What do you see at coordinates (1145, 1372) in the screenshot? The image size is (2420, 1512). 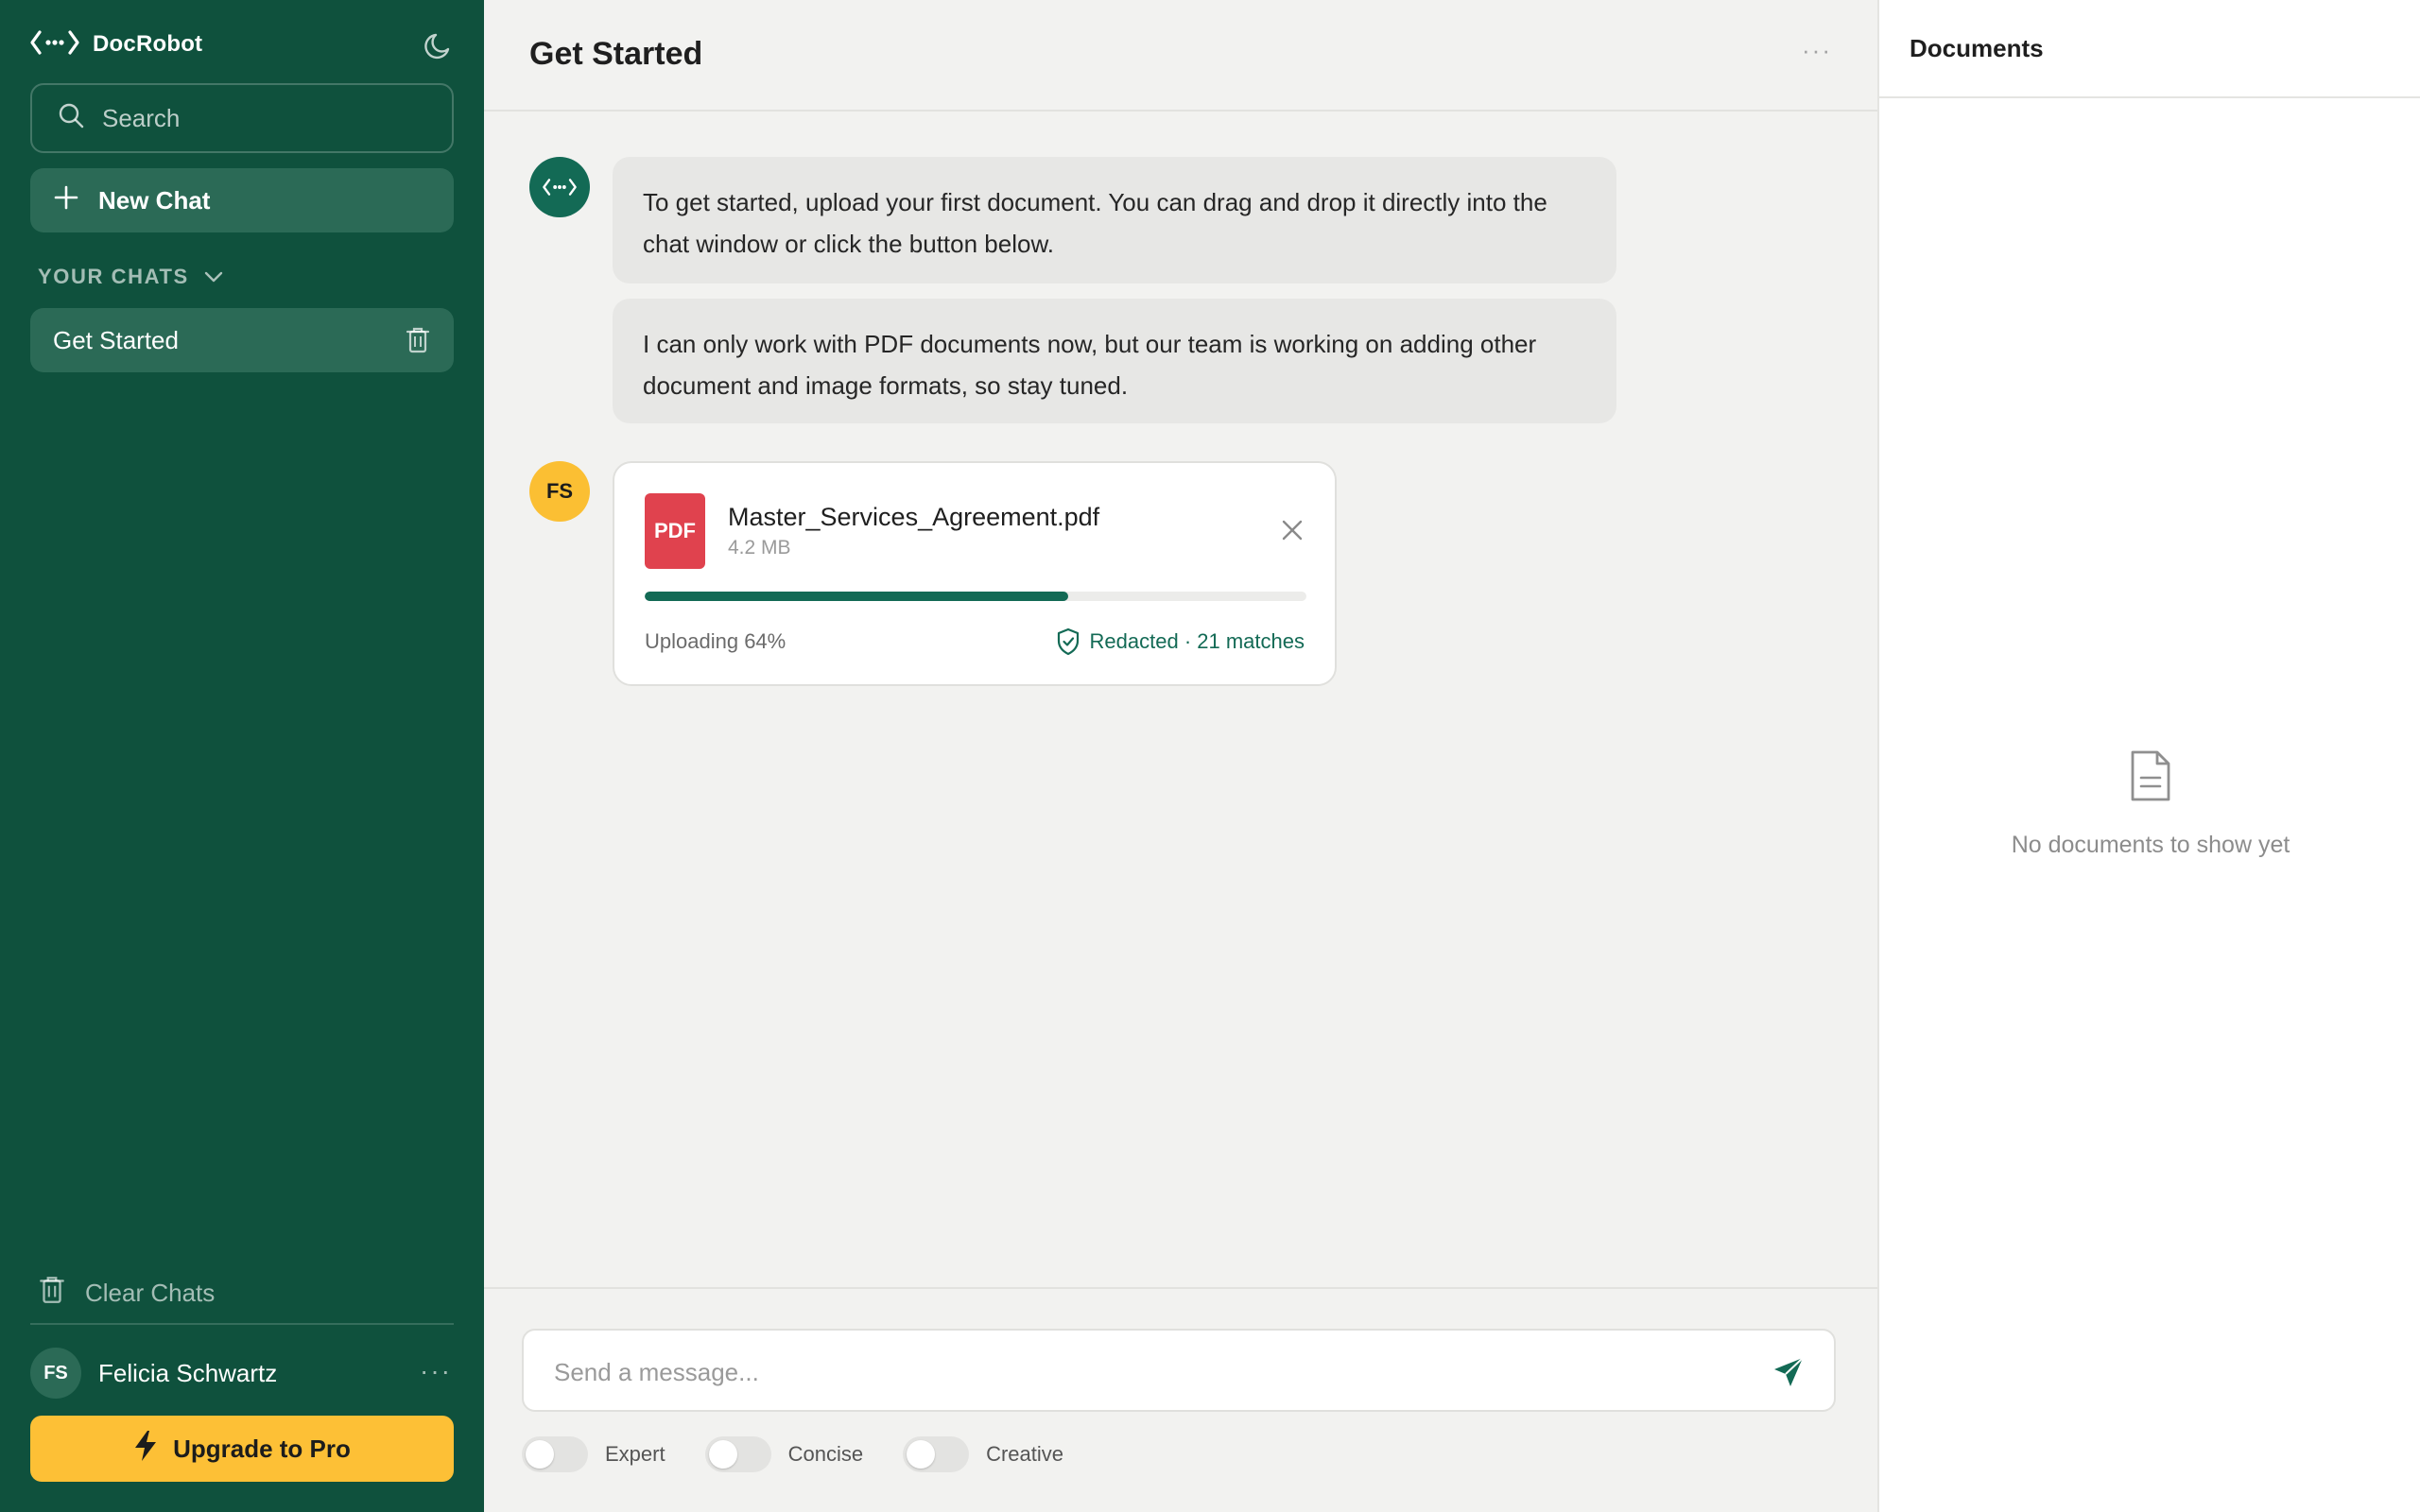 I see `message-input` at bounding box center [1145, 1372].